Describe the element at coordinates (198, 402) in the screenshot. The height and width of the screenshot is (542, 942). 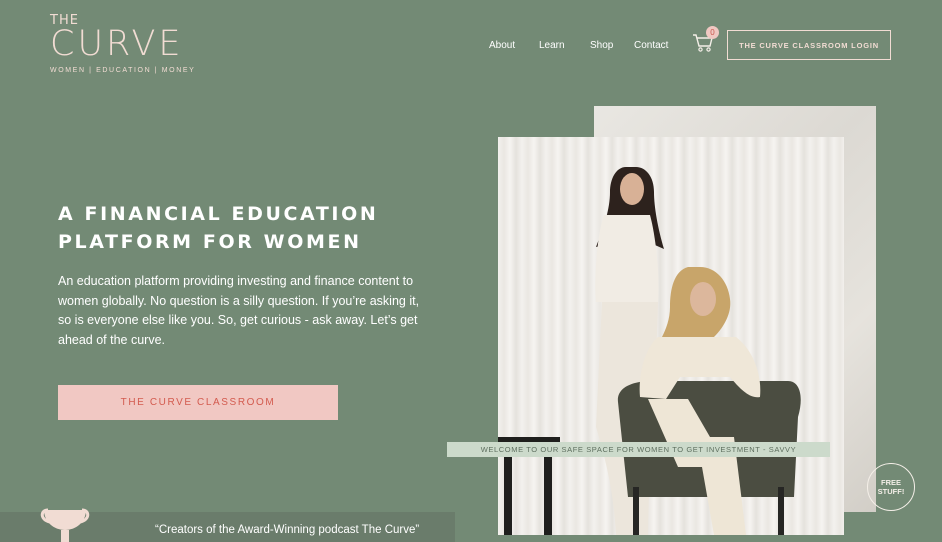
I see `curve-classroom-button: THE CURVE CLASSROOM` at that location.